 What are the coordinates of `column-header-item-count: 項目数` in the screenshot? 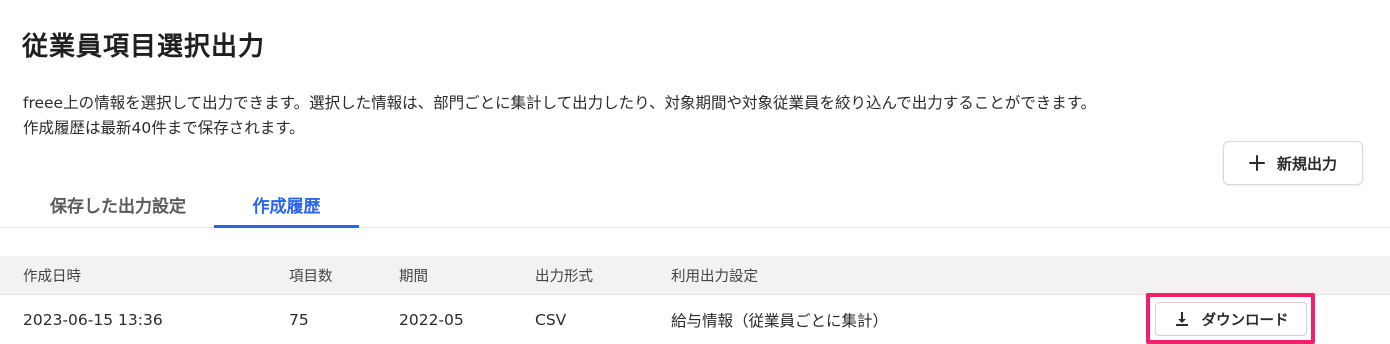 It's located at (311, 276).